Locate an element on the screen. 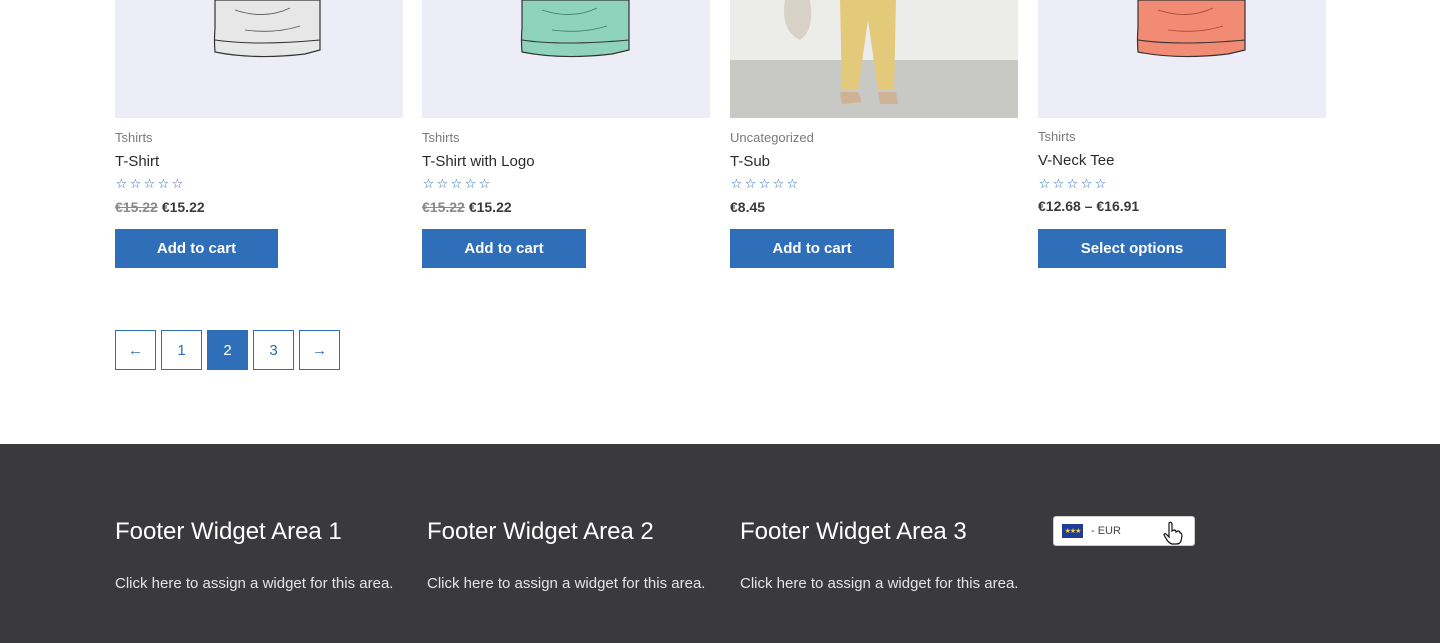 The width and height of the screenshot is (1440, 643). sale-price: €8.45 is located at coordinates (748, 207).